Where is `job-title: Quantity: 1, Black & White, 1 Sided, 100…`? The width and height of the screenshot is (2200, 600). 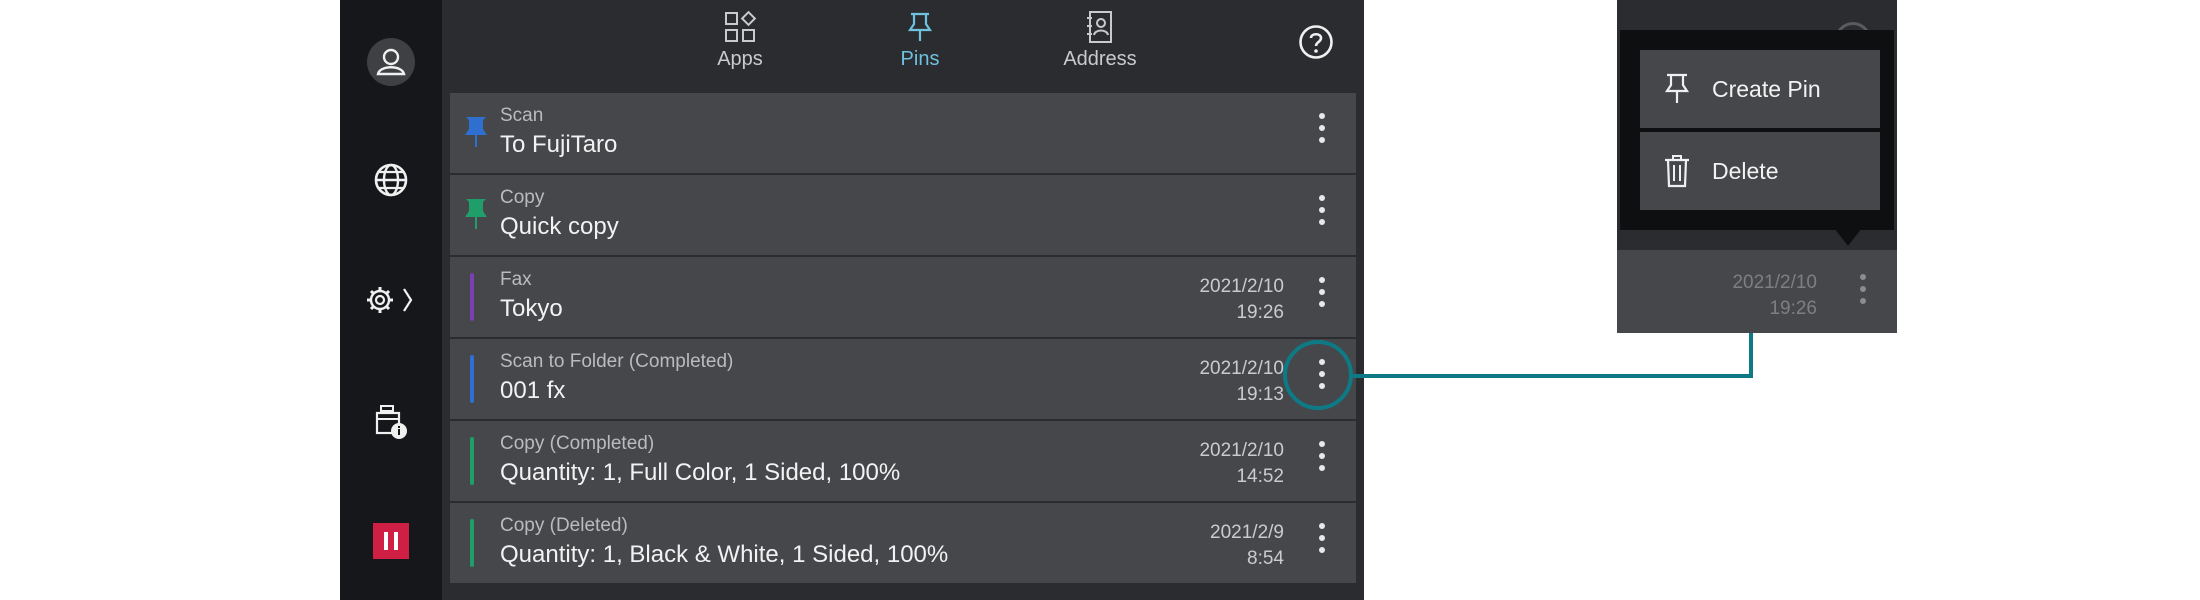
job-title: Quantity: 1, Black & White, 1 Sided, 100… is located at coordinates (724, 554).